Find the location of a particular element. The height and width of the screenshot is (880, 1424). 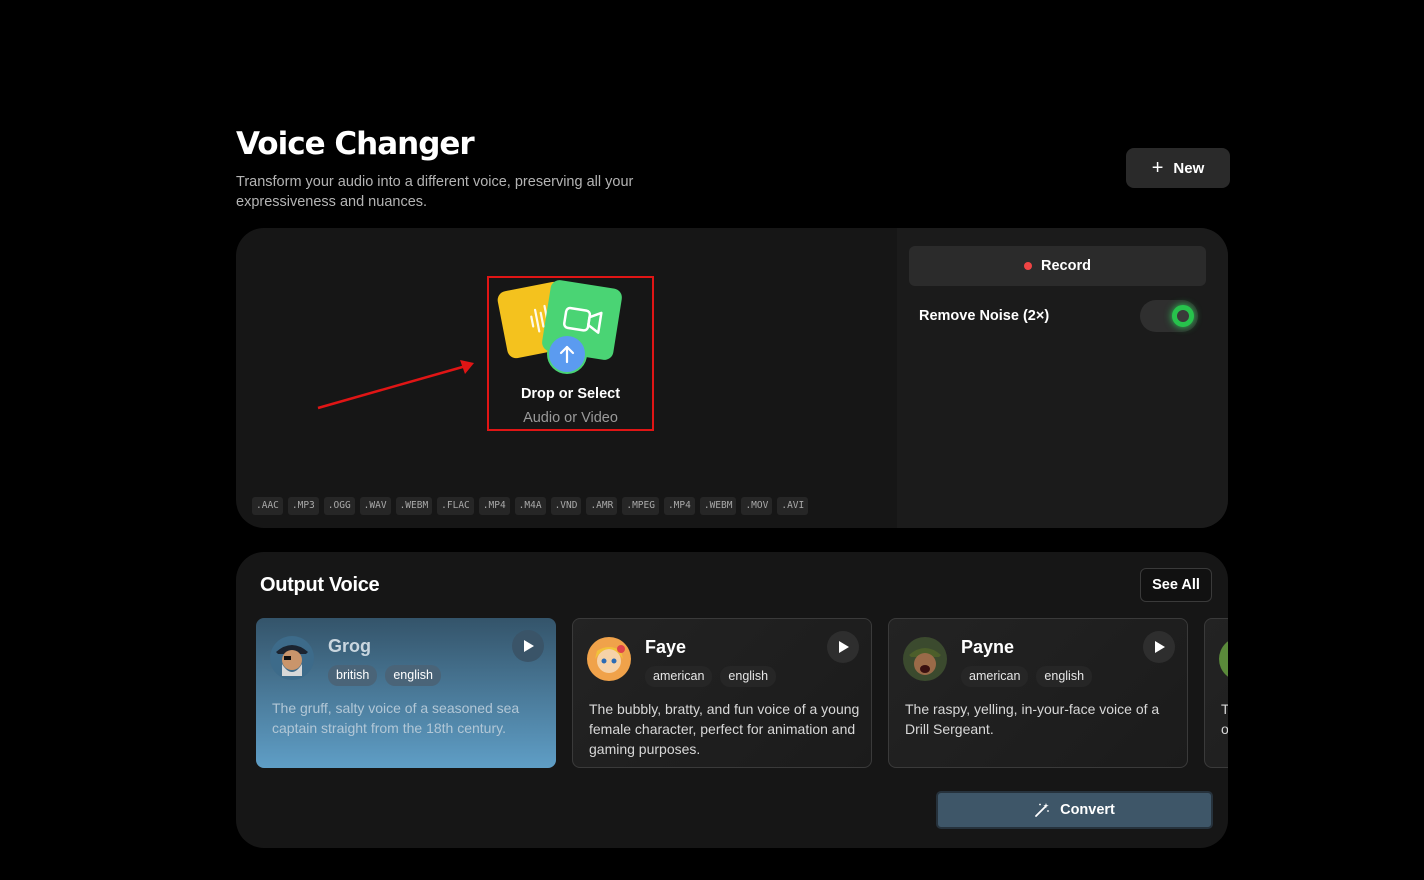

format-badge: .OGG is located at coordinates (339, 506).